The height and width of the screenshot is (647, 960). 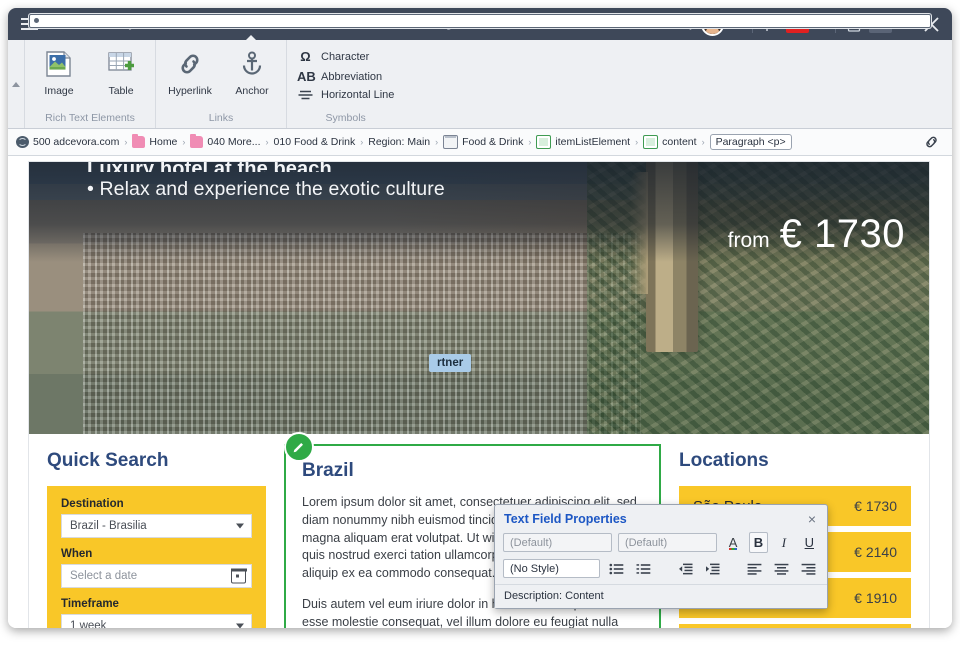 What do you see at coordinates (77, 554) in the screenshot?
I see `when-label: When` at bounding box center [77, 554].